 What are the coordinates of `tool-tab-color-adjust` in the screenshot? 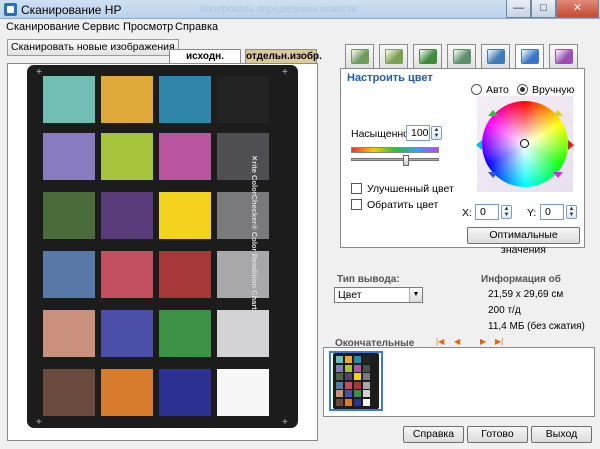 It's located at (529, 56).